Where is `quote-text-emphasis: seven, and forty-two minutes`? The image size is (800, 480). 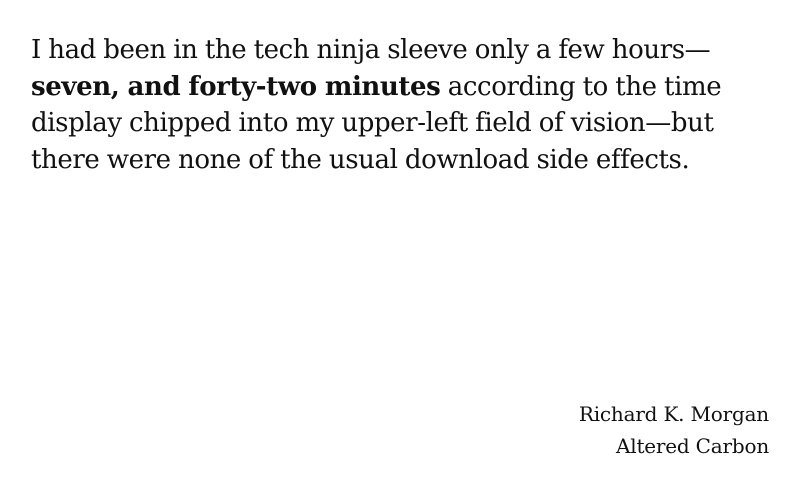 quote-text-emphasis: seven, and forty-two minutes is located at coordinates (236, 86).